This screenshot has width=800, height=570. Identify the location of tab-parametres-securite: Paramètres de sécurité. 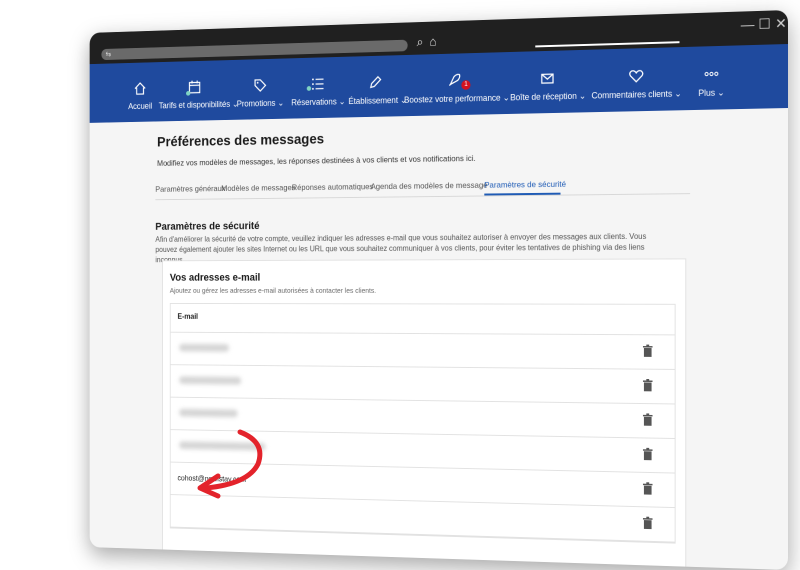
(525, 184).